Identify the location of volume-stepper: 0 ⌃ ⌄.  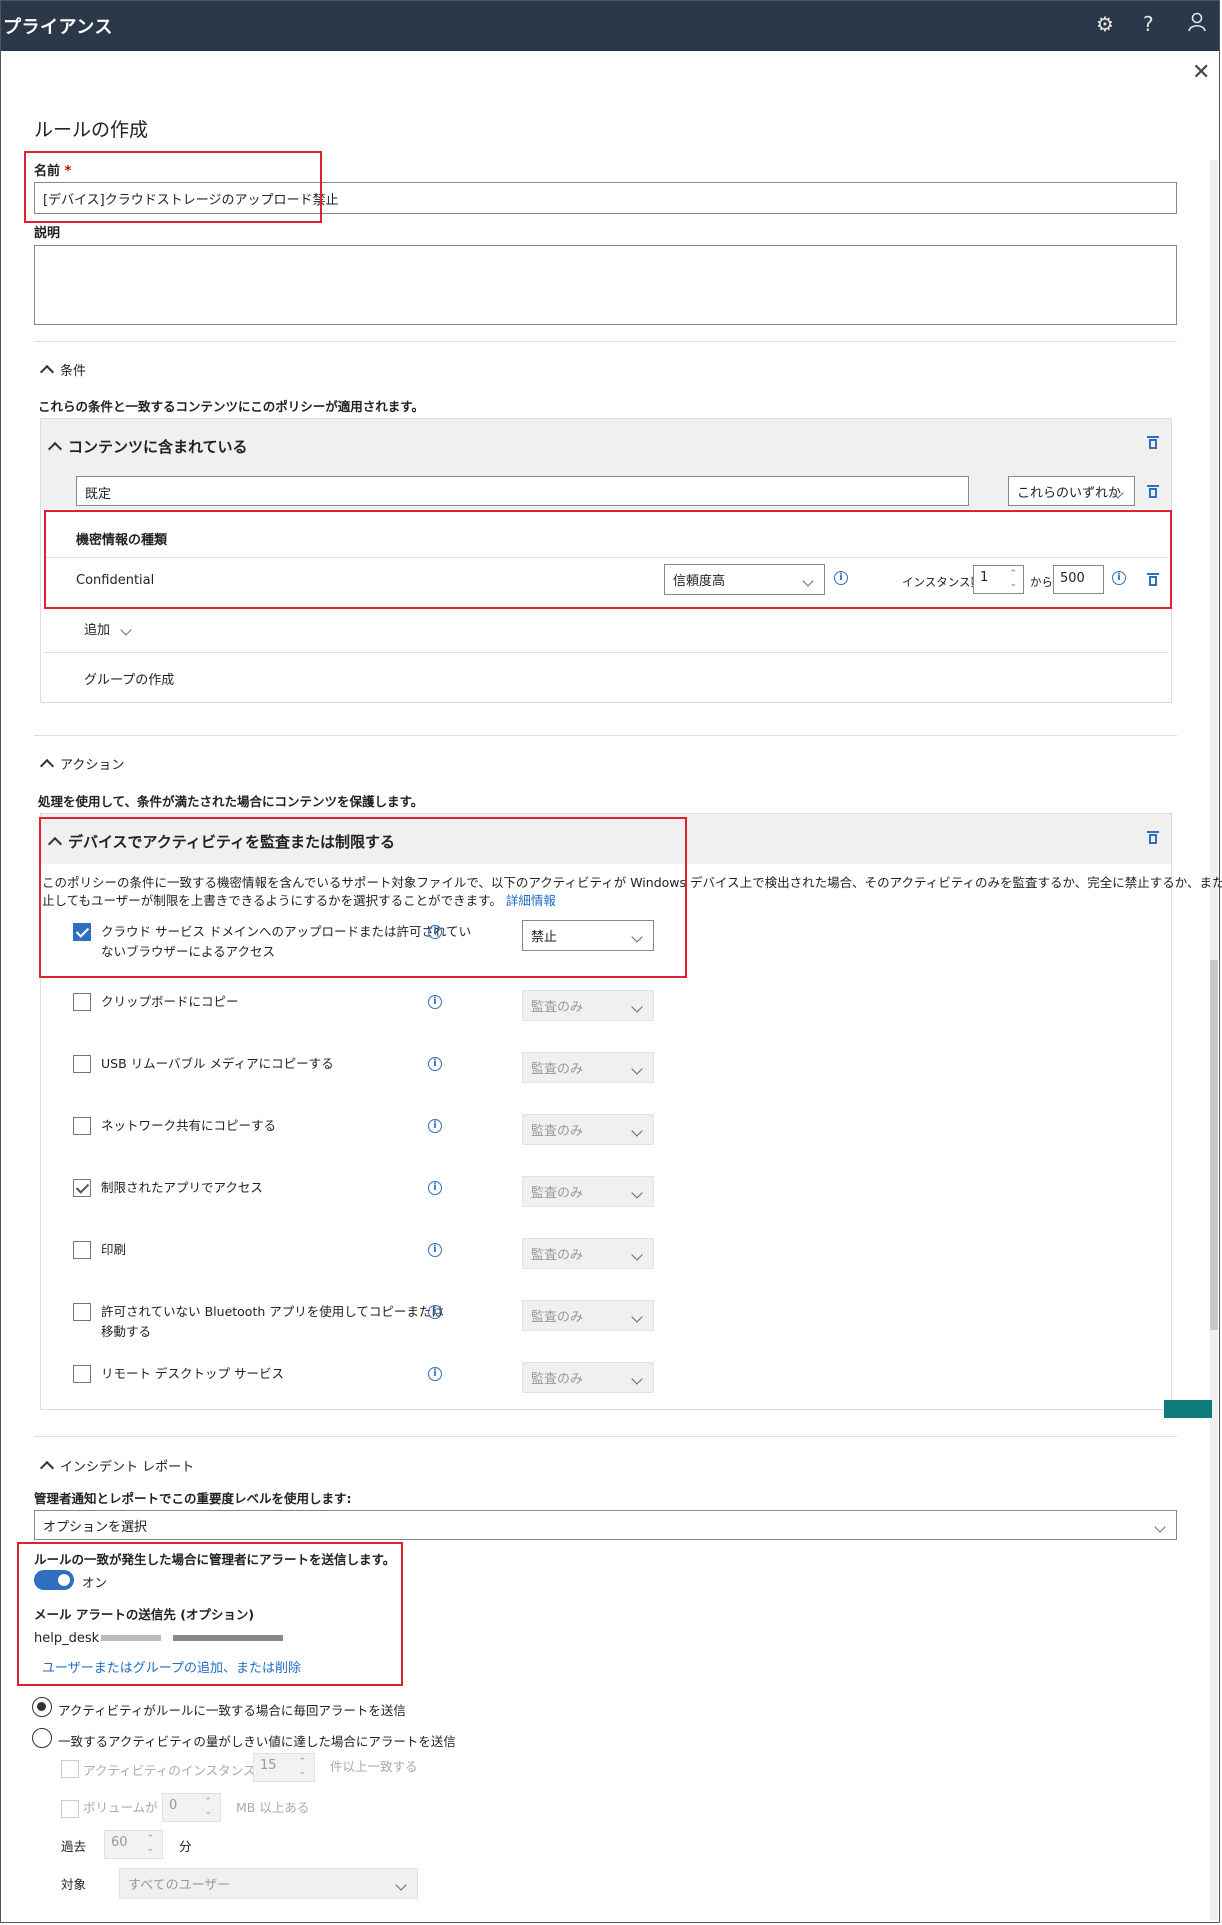
(191, 1807).